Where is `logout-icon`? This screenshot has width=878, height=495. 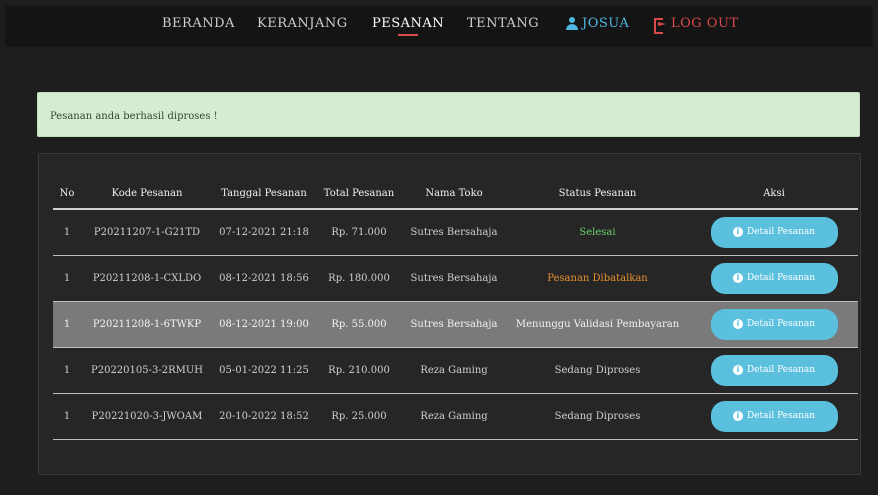 logout-icon is located at coordinates (660, 25).